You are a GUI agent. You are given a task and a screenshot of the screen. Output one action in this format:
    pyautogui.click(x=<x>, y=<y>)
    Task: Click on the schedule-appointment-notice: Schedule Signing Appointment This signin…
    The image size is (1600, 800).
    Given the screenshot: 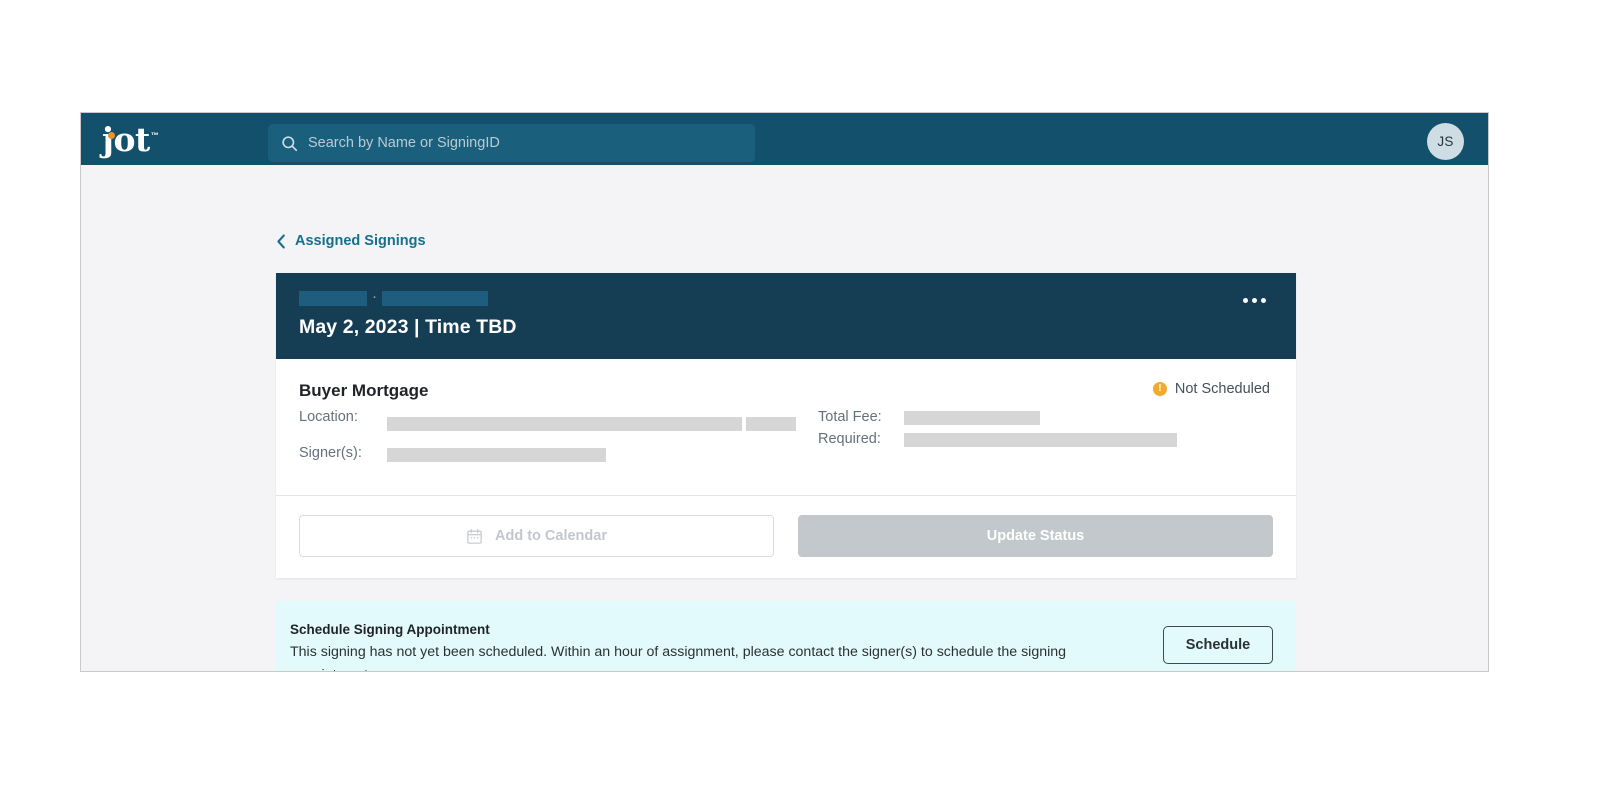 What is the action you would take?
    pyautogui.click(x=786, y=636)
    